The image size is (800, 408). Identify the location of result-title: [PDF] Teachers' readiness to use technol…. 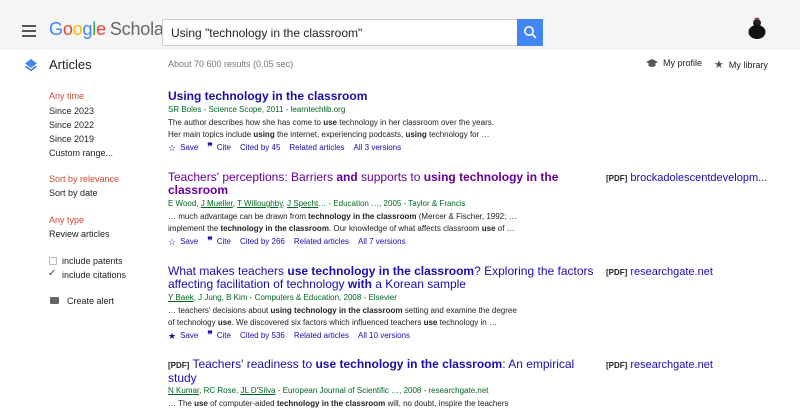
(371, 371).